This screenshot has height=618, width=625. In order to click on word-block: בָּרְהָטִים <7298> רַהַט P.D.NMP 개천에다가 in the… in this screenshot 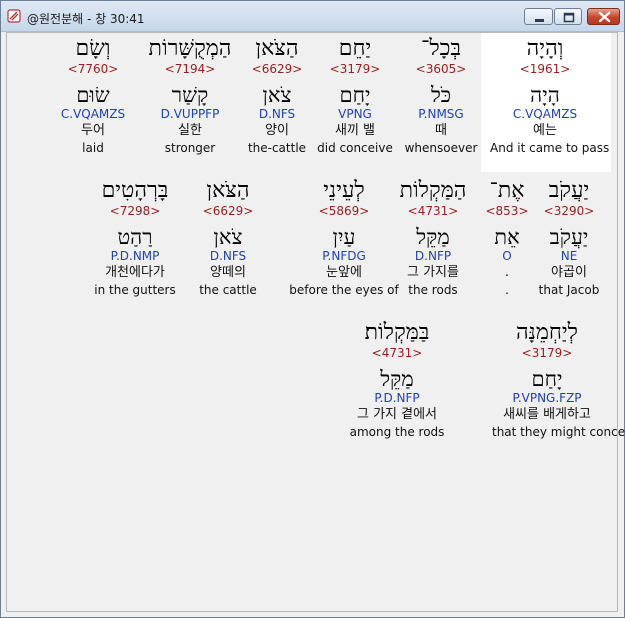, I will do `click(135, 238)`.